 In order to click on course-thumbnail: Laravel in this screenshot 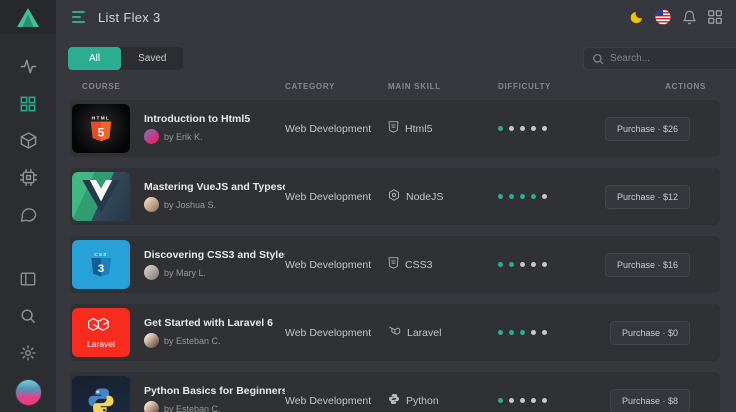, I will do `click(101, 332)`.